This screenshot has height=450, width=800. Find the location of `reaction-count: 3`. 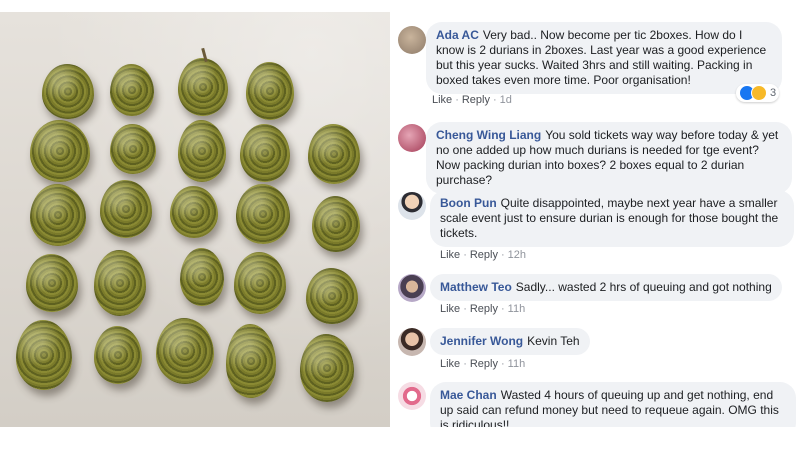

reaction-count: 3 is located at coordinates (773, 93).